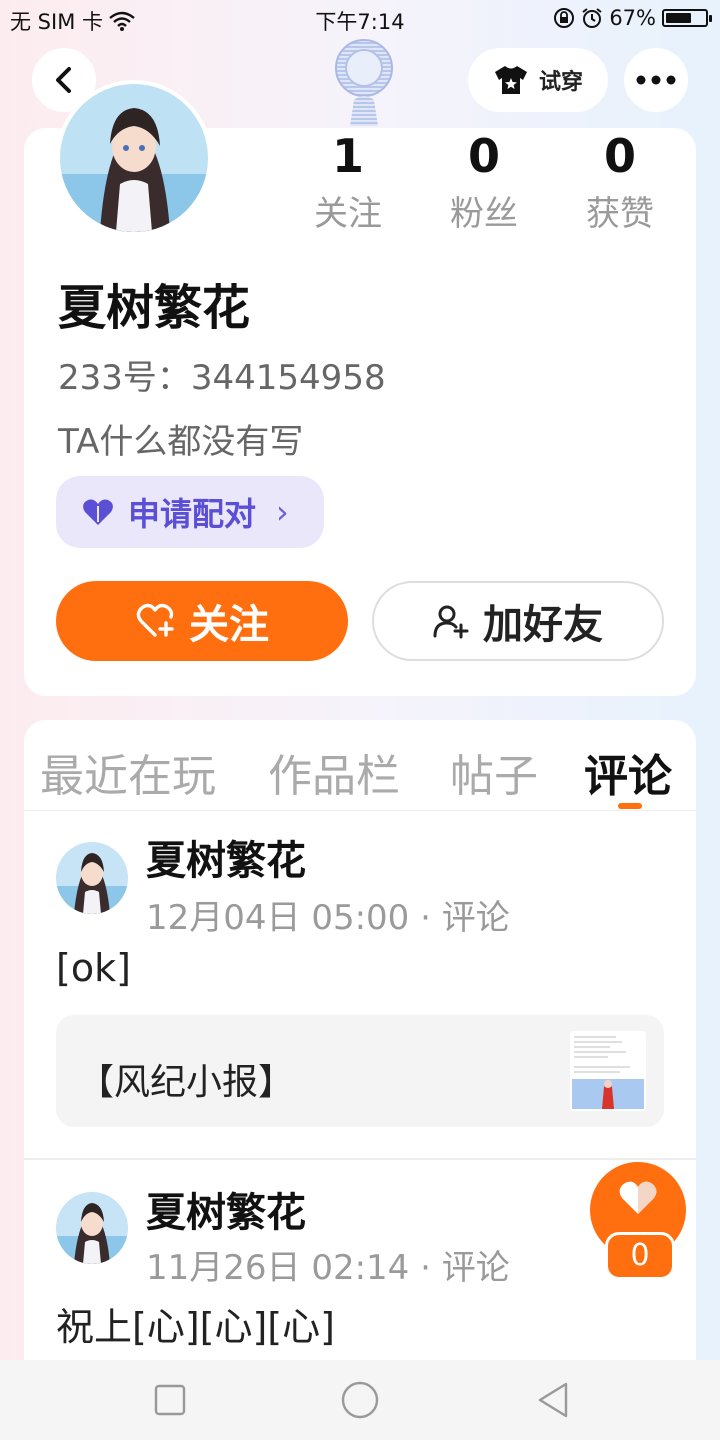 The image size is (720, 1440). Describe the element at coordinates (620, 214) in the screenshot. I see `likes-label: 获赞` at that location.